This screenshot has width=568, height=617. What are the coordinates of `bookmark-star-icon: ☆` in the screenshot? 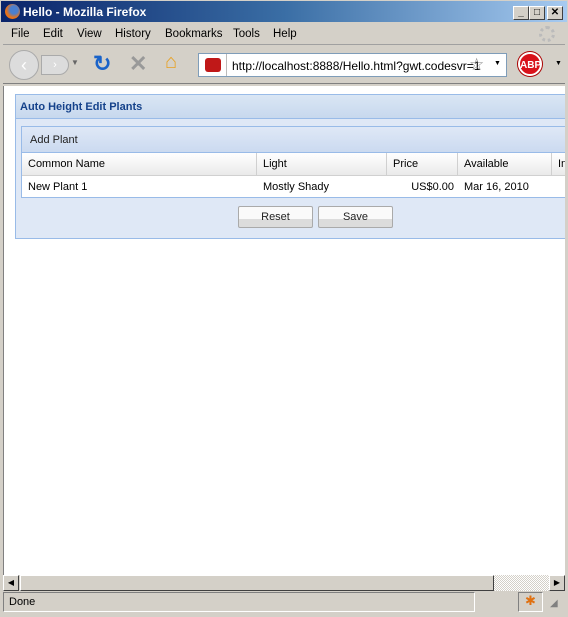 It's located at (476, 65).